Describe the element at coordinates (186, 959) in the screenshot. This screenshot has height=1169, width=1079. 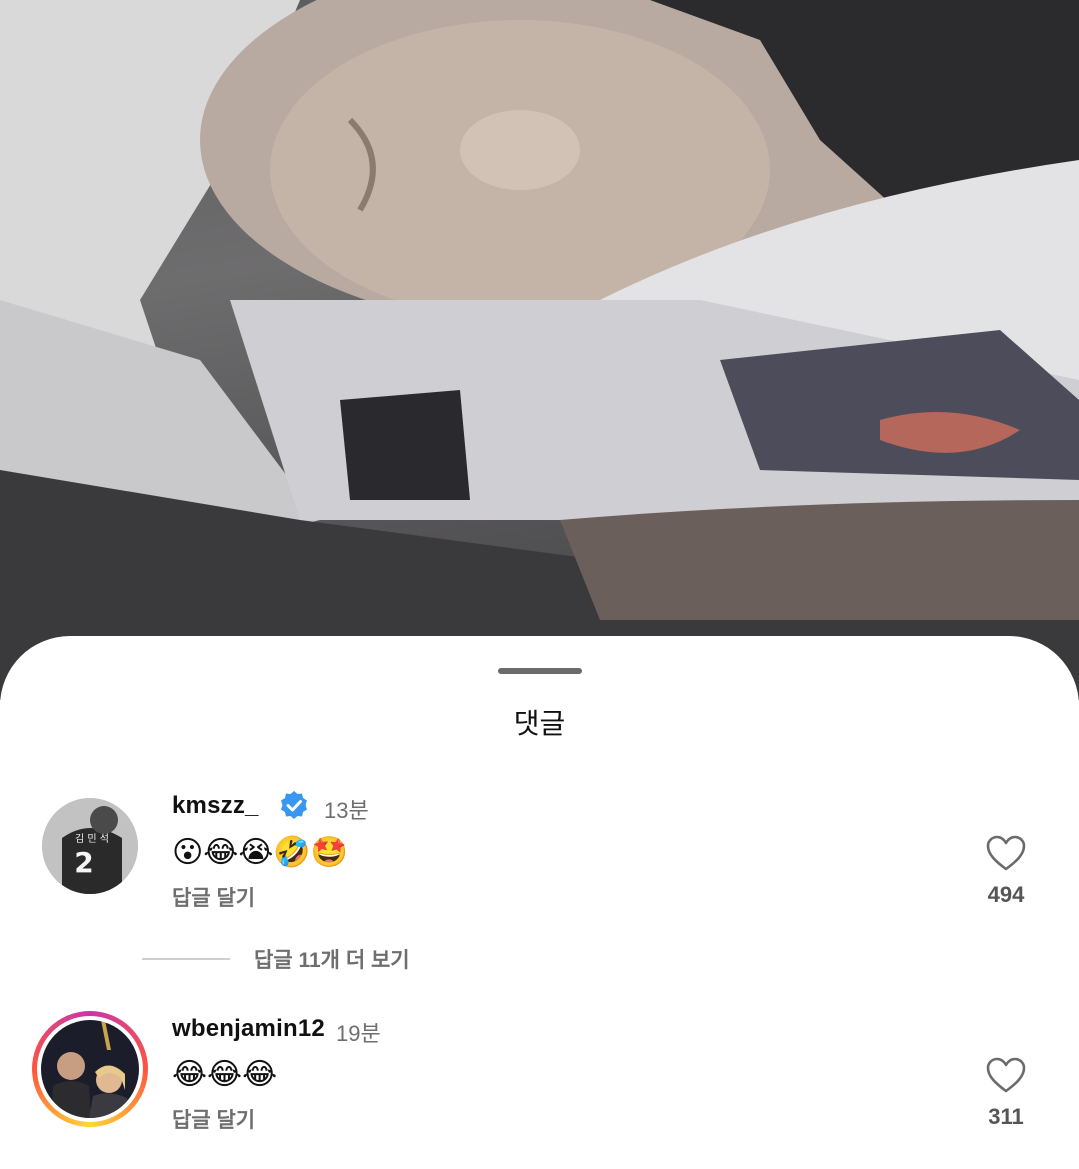
I see `divider-line` at that location.